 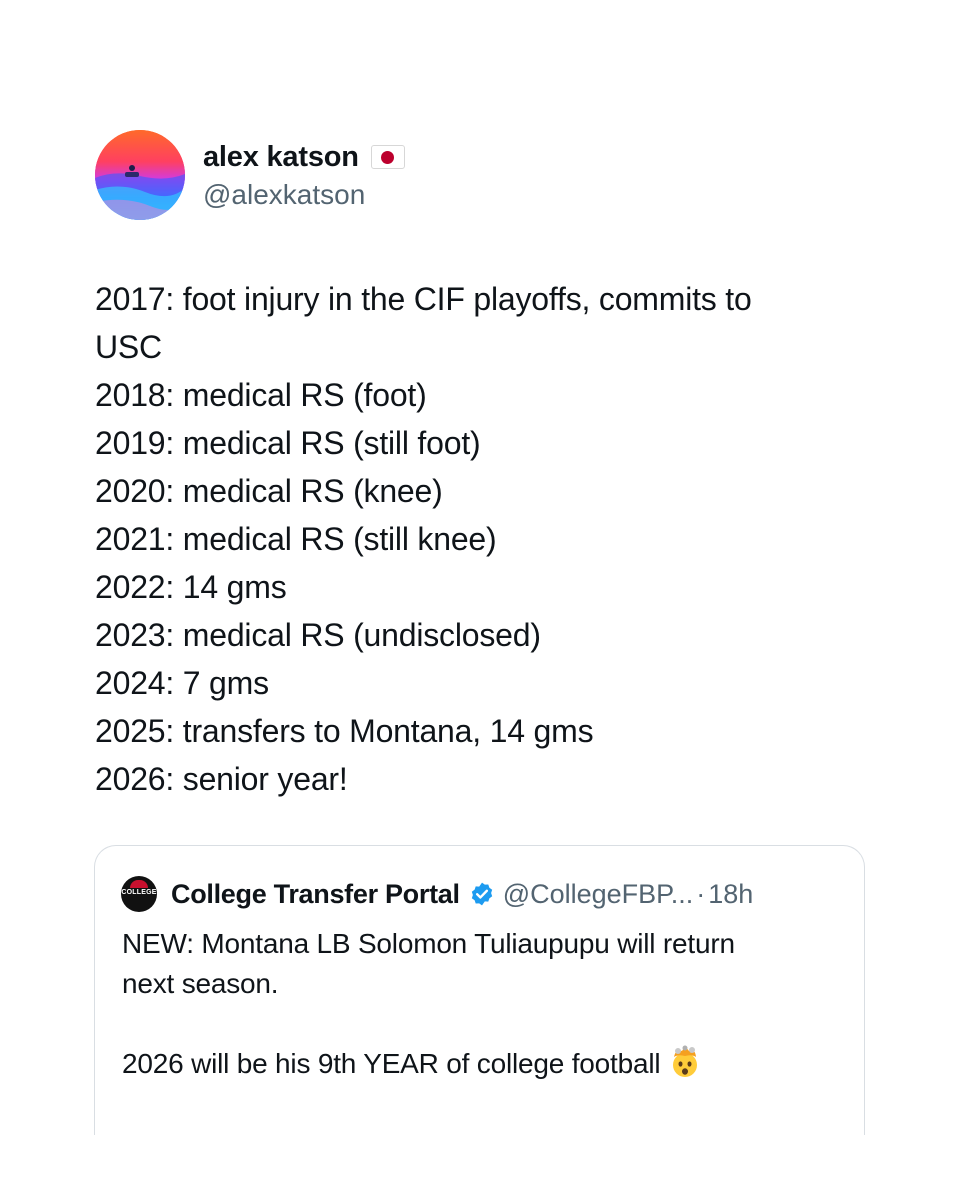 I want to click on tweet-line: 2019: medical RS (still foot), so click(x=288, y=443).